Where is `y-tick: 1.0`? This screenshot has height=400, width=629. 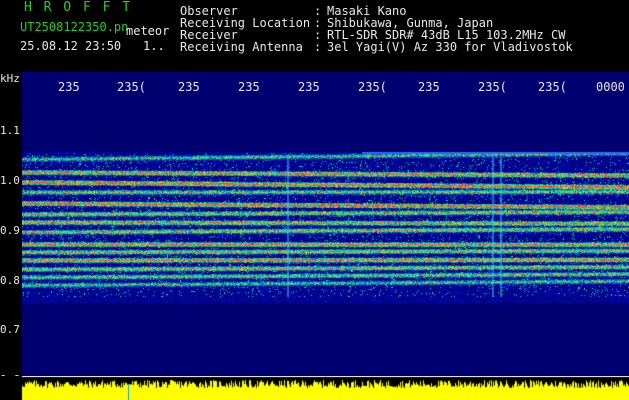
y-tick: 1.0 is located at coordinates (10, 180).